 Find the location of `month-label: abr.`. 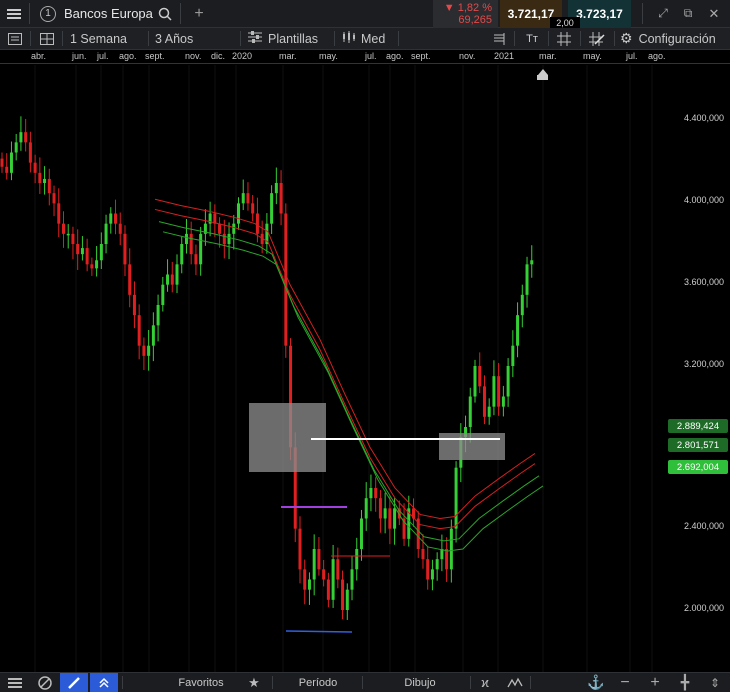

month-label: abr. is located at coordinates (39, 56).